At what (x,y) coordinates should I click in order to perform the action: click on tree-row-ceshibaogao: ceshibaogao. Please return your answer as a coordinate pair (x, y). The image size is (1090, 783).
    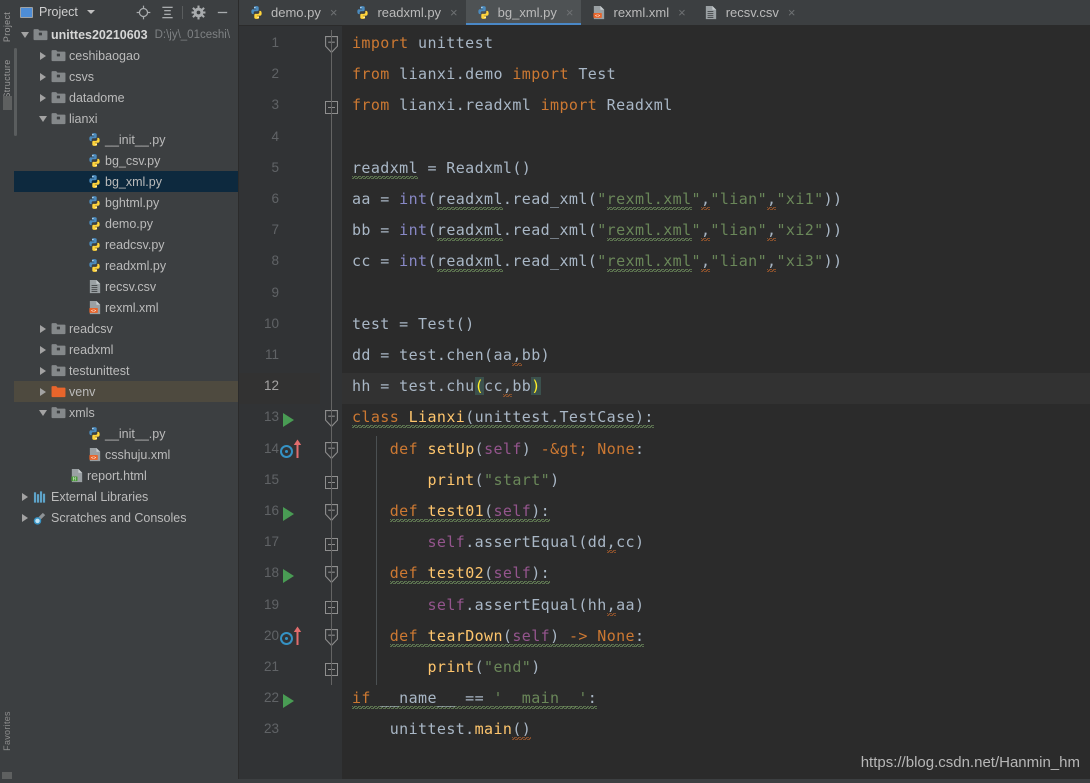
    Looking at the image, I should click on (126, 55).